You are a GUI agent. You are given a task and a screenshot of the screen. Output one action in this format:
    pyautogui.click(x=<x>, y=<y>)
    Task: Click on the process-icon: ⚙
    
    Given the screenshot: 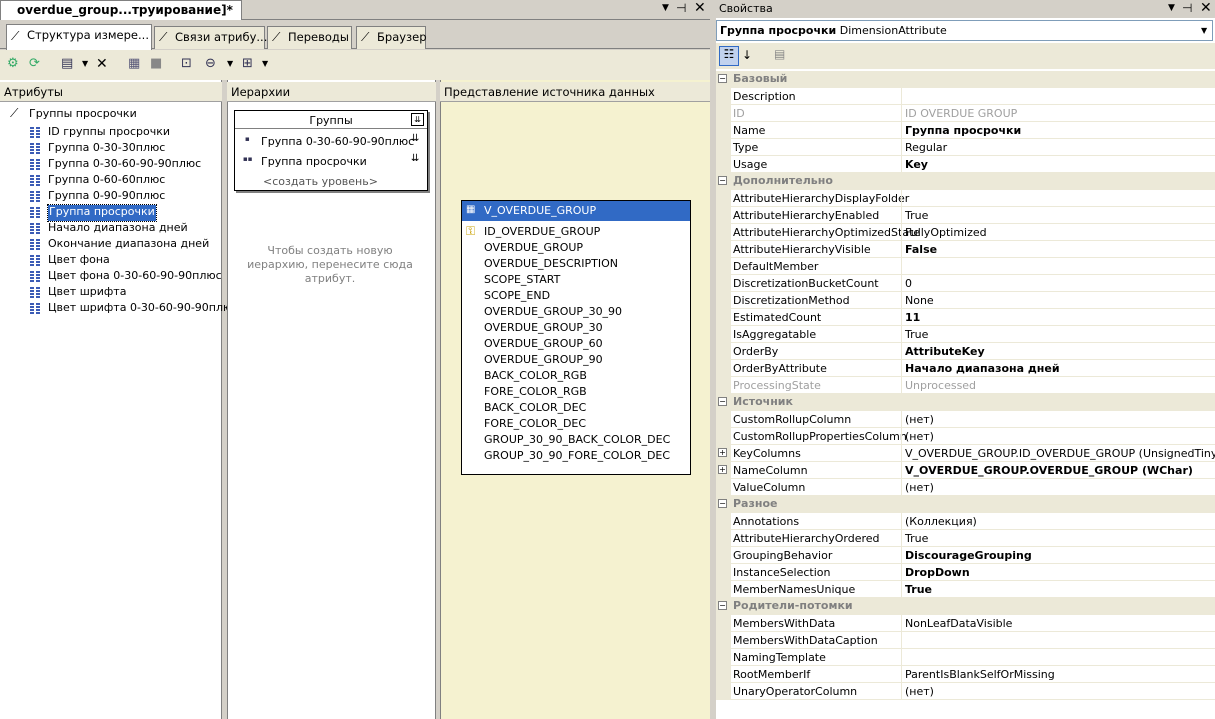 What is the action you would take?
    pyautogui.click(x=16, y=65)
    